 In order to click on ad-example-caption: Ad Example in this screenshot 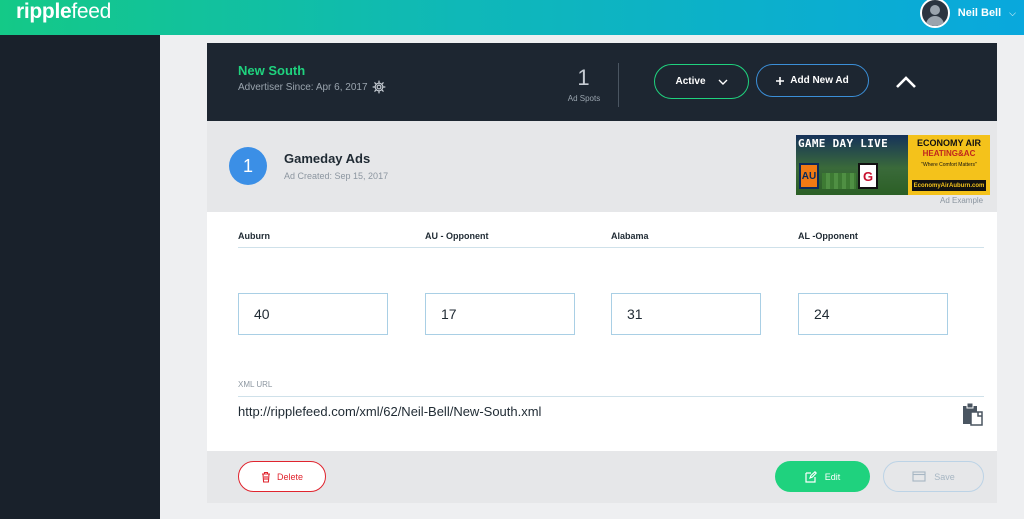, I will do `click(962, 200)`.